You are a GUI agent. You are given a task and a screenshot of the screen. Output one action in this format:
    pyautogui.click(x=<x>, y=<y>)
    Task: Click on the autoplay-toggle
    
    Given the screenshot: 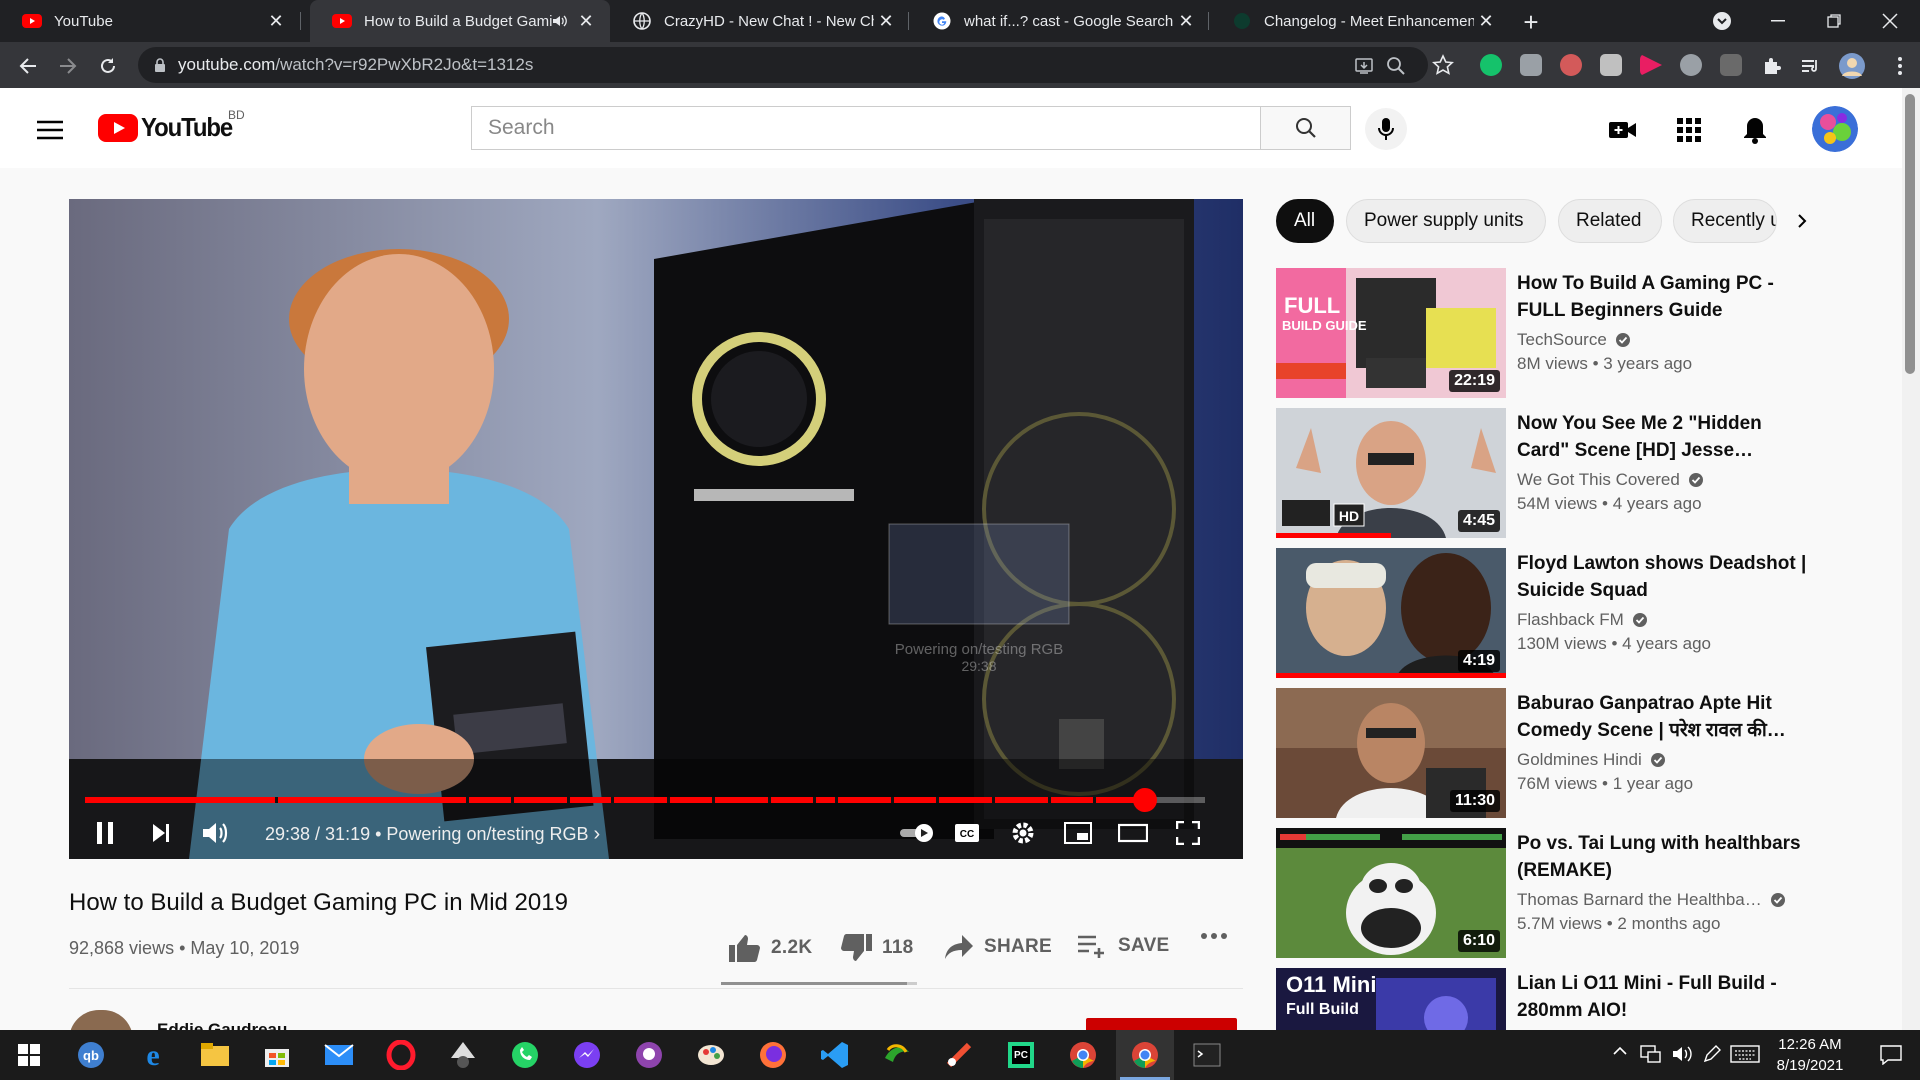 What is the action you would take?
    pyautogui.click(x=917, y=833)
    